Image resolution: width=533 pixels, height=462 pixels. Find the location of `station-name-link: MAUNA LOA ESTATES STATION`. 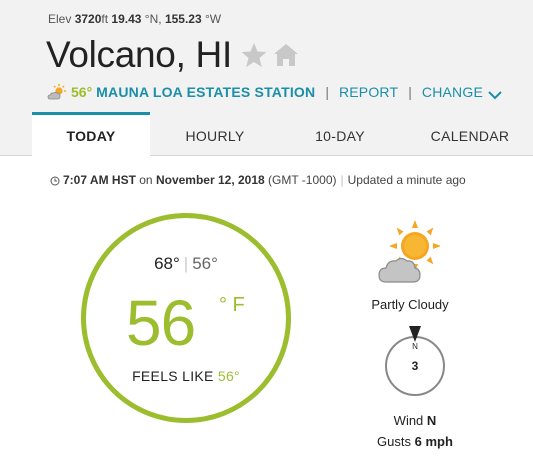

station-name-link: MAUNA LOA ESTATES STATION is located at coordinates (205, 92).